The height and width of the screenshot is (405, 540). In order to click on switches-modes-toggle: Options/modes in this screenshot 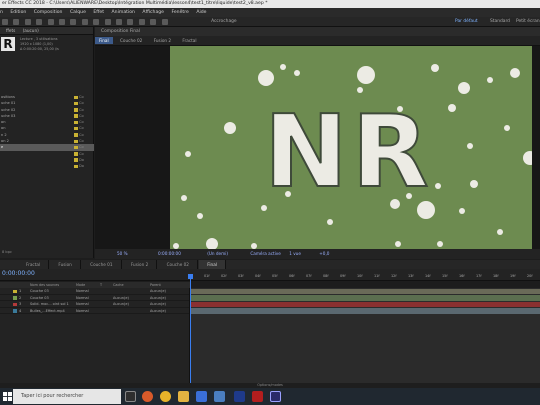, I will do `click(270, 385)`.